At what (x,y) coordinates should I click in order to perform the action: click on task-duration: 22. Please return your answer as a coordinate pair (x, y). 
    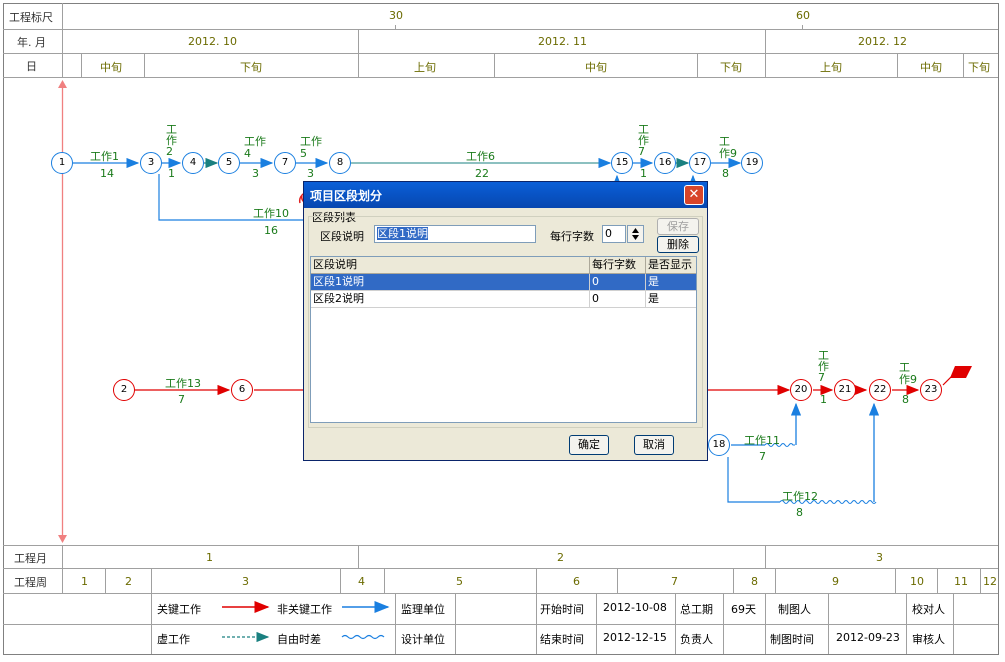
    Looking at the image, I should click on (482, 173).